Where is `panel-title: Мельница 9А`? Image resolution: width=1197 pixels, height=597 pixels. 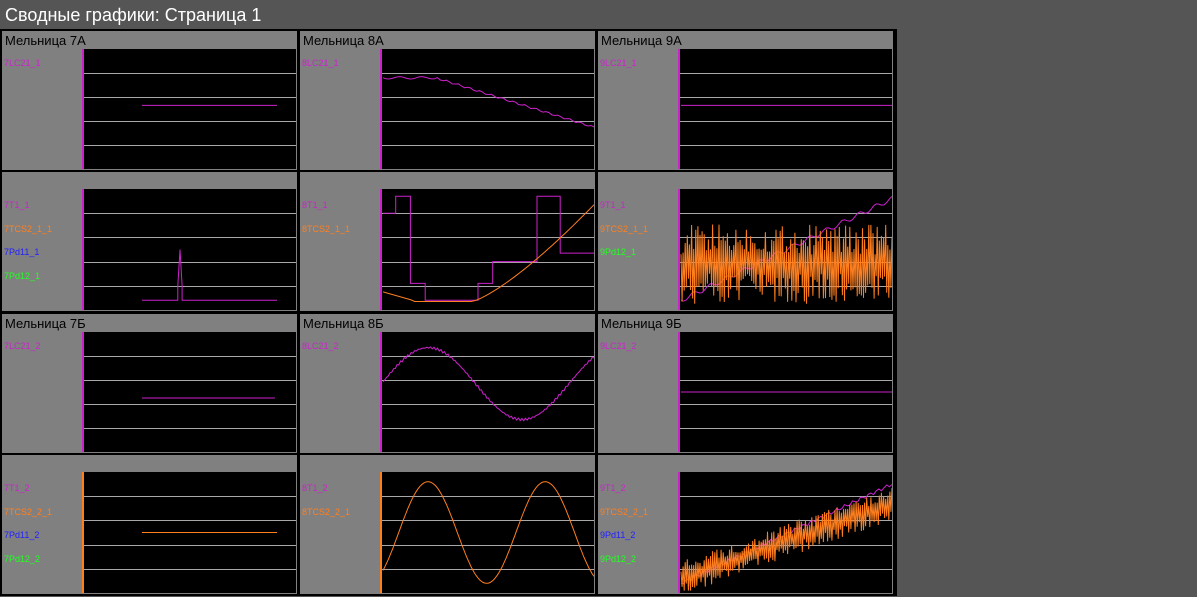 panel-title: Мельница 9А is located at coordinates (641, 40).